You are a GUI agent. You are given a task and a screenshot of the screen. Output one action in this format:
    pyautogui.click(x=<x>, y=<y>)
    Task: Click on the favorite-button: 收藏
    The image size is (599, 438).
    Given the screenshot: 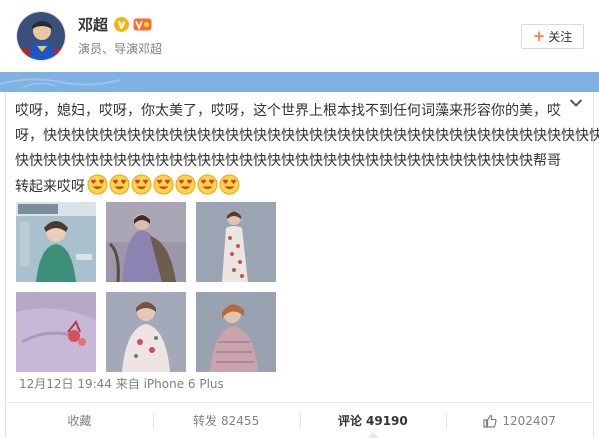 What is the action you would take?
    pyautogui.click(x=79, y=420)
    